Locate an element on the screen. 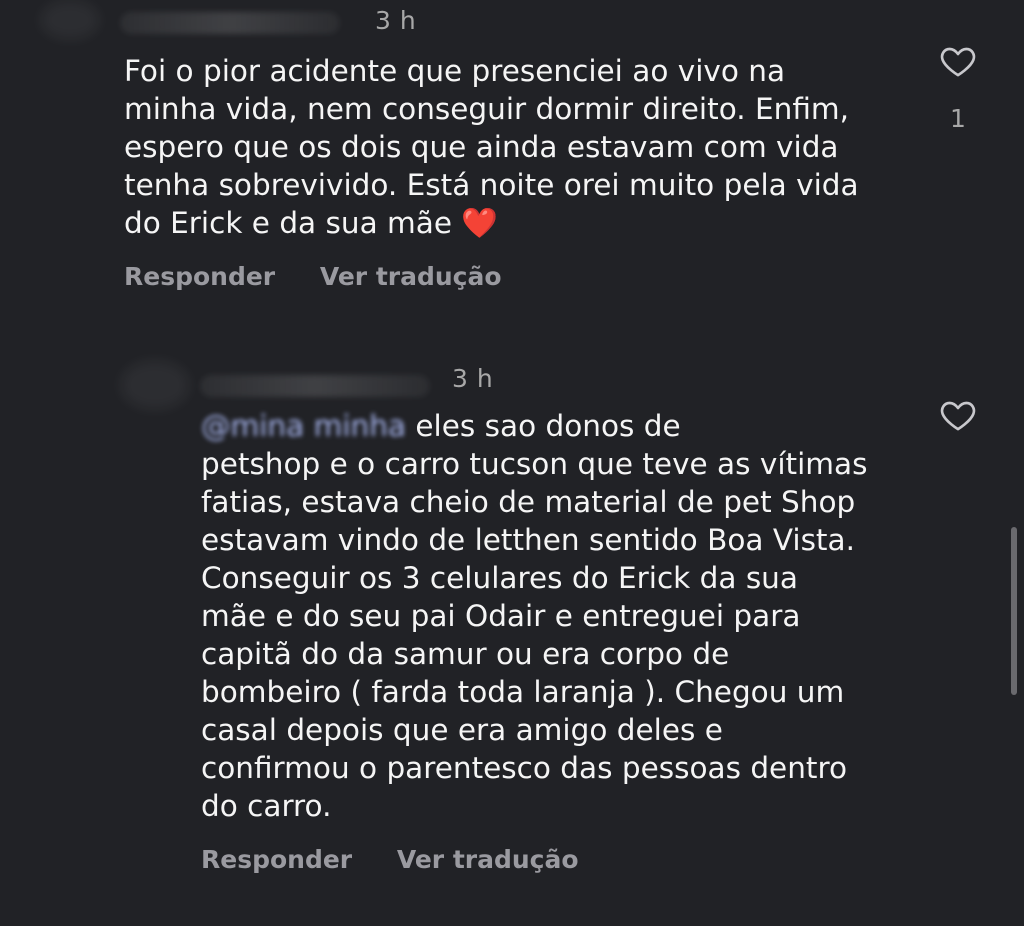 This screenshot has height=926, width=1024. scrollbar is located at coordinates (1014, 611).